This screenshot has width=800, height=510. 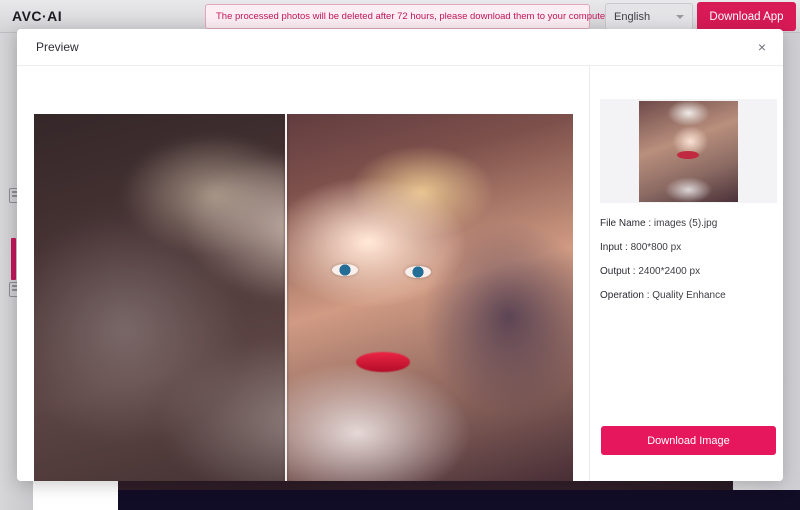 What do you see at coordinates (762, 47) in the screenshot?
I see `close-icon: ×` at bounding box center [762, 47].